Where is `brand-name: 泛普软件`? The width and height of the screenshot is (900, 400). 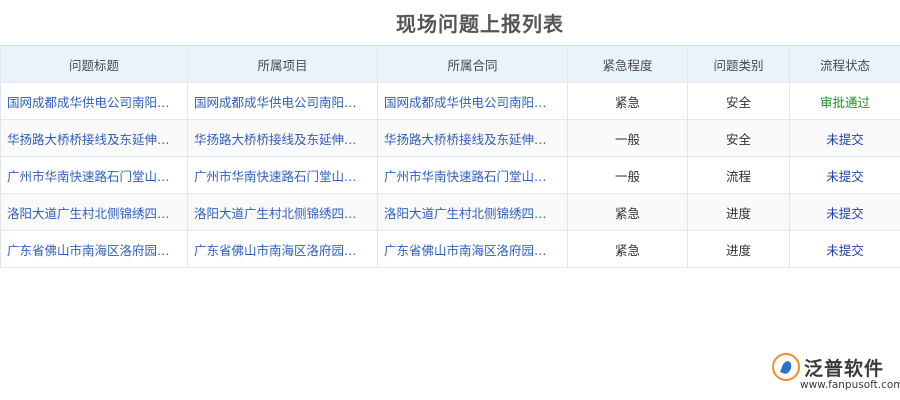 brand-name: 泛普软件 is located at coordinates (844, 369).